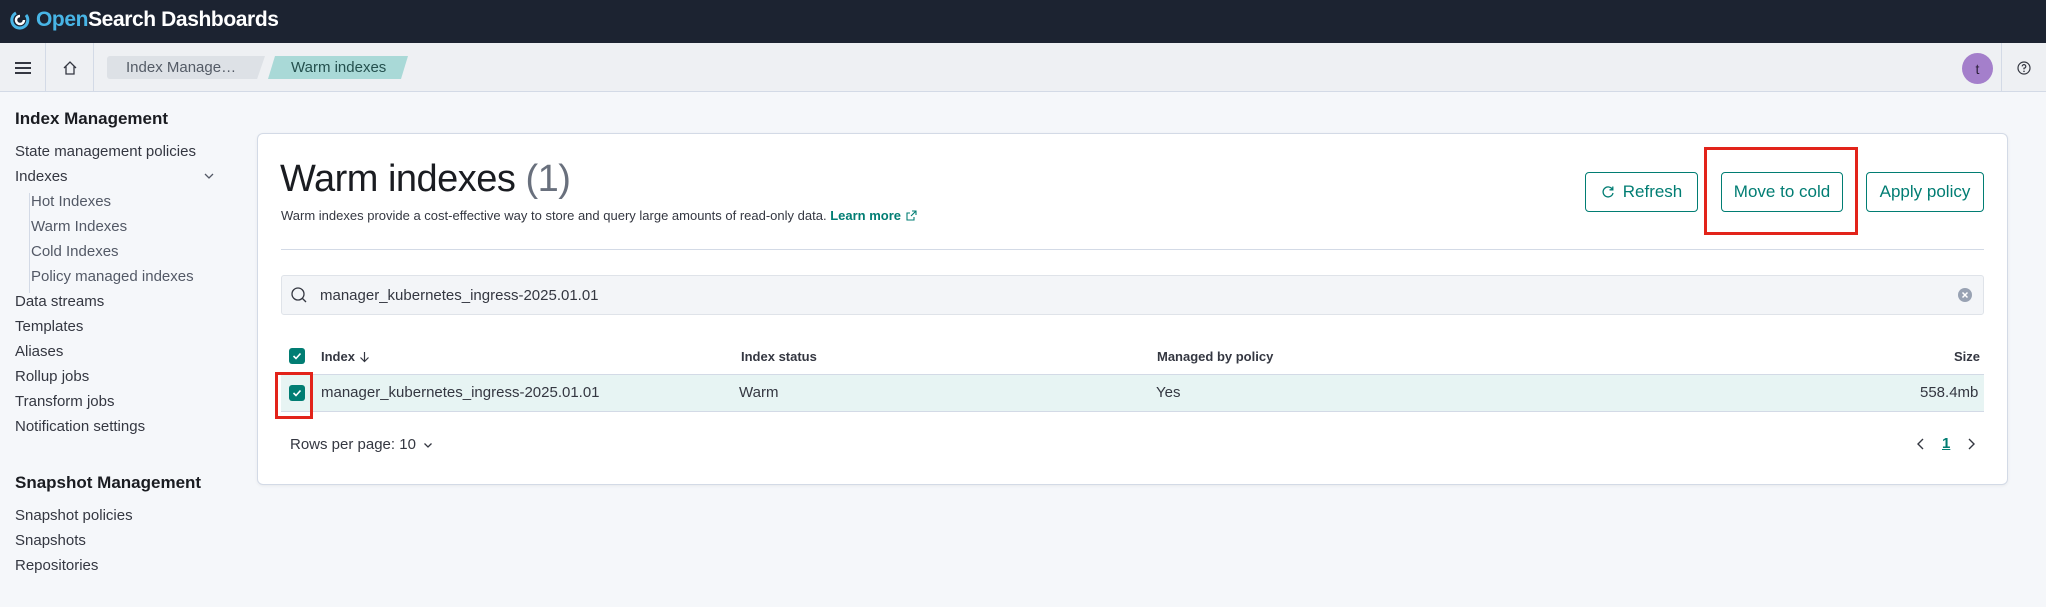 This screenshot has width=2046, height=607. What do you see at coordinates (1023, 21) in the screenshot?
I see `top-header: OpenSearch Dashboards` at bounding box center [1023, 21].